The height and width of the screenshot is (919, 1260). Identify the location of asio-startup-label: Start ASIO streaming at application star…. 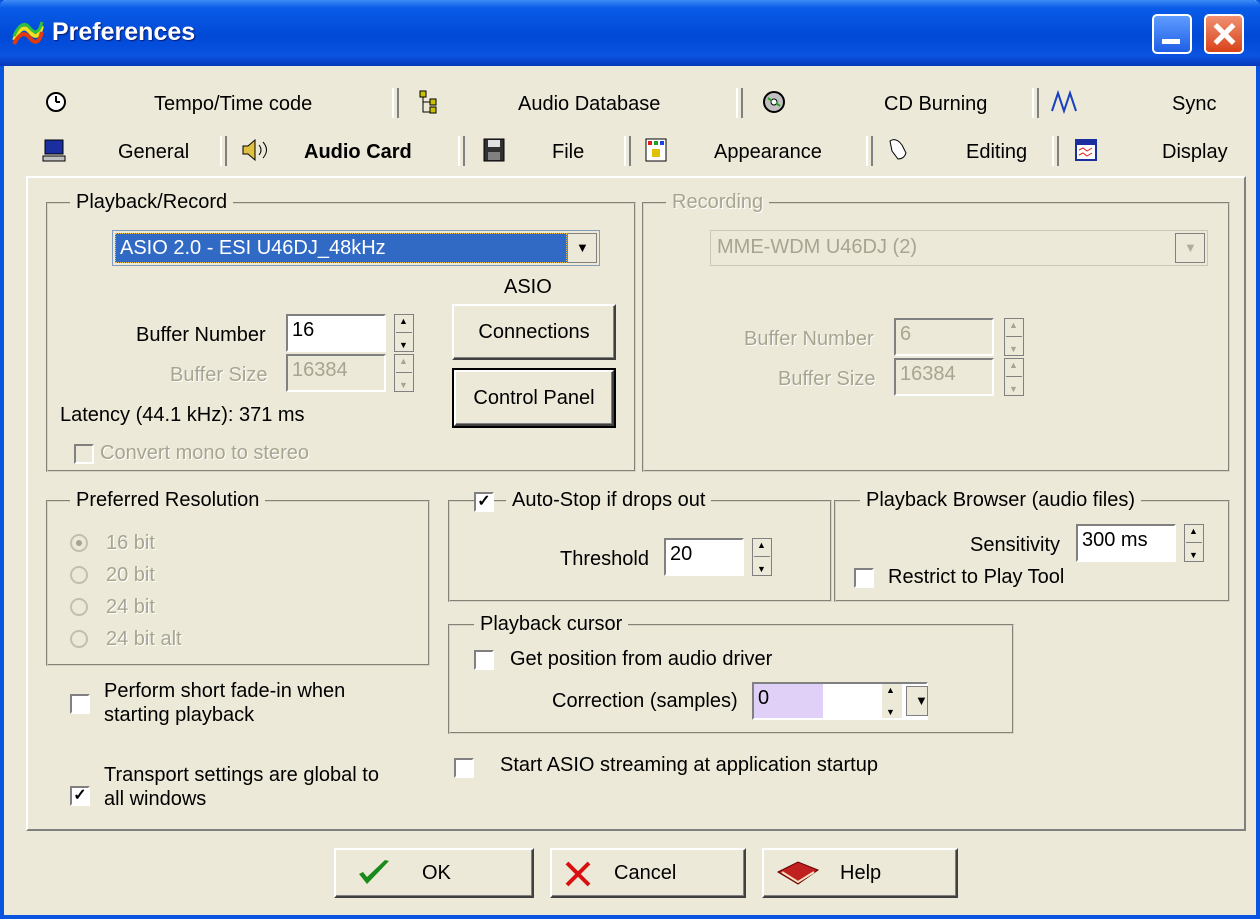
(689, 765).